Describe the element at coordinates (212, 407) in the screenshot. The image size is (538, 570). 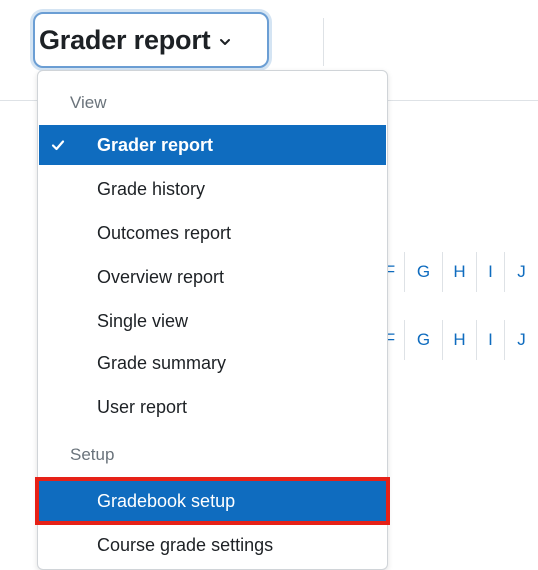
I see `menu-item-user-report: User report` at that location.